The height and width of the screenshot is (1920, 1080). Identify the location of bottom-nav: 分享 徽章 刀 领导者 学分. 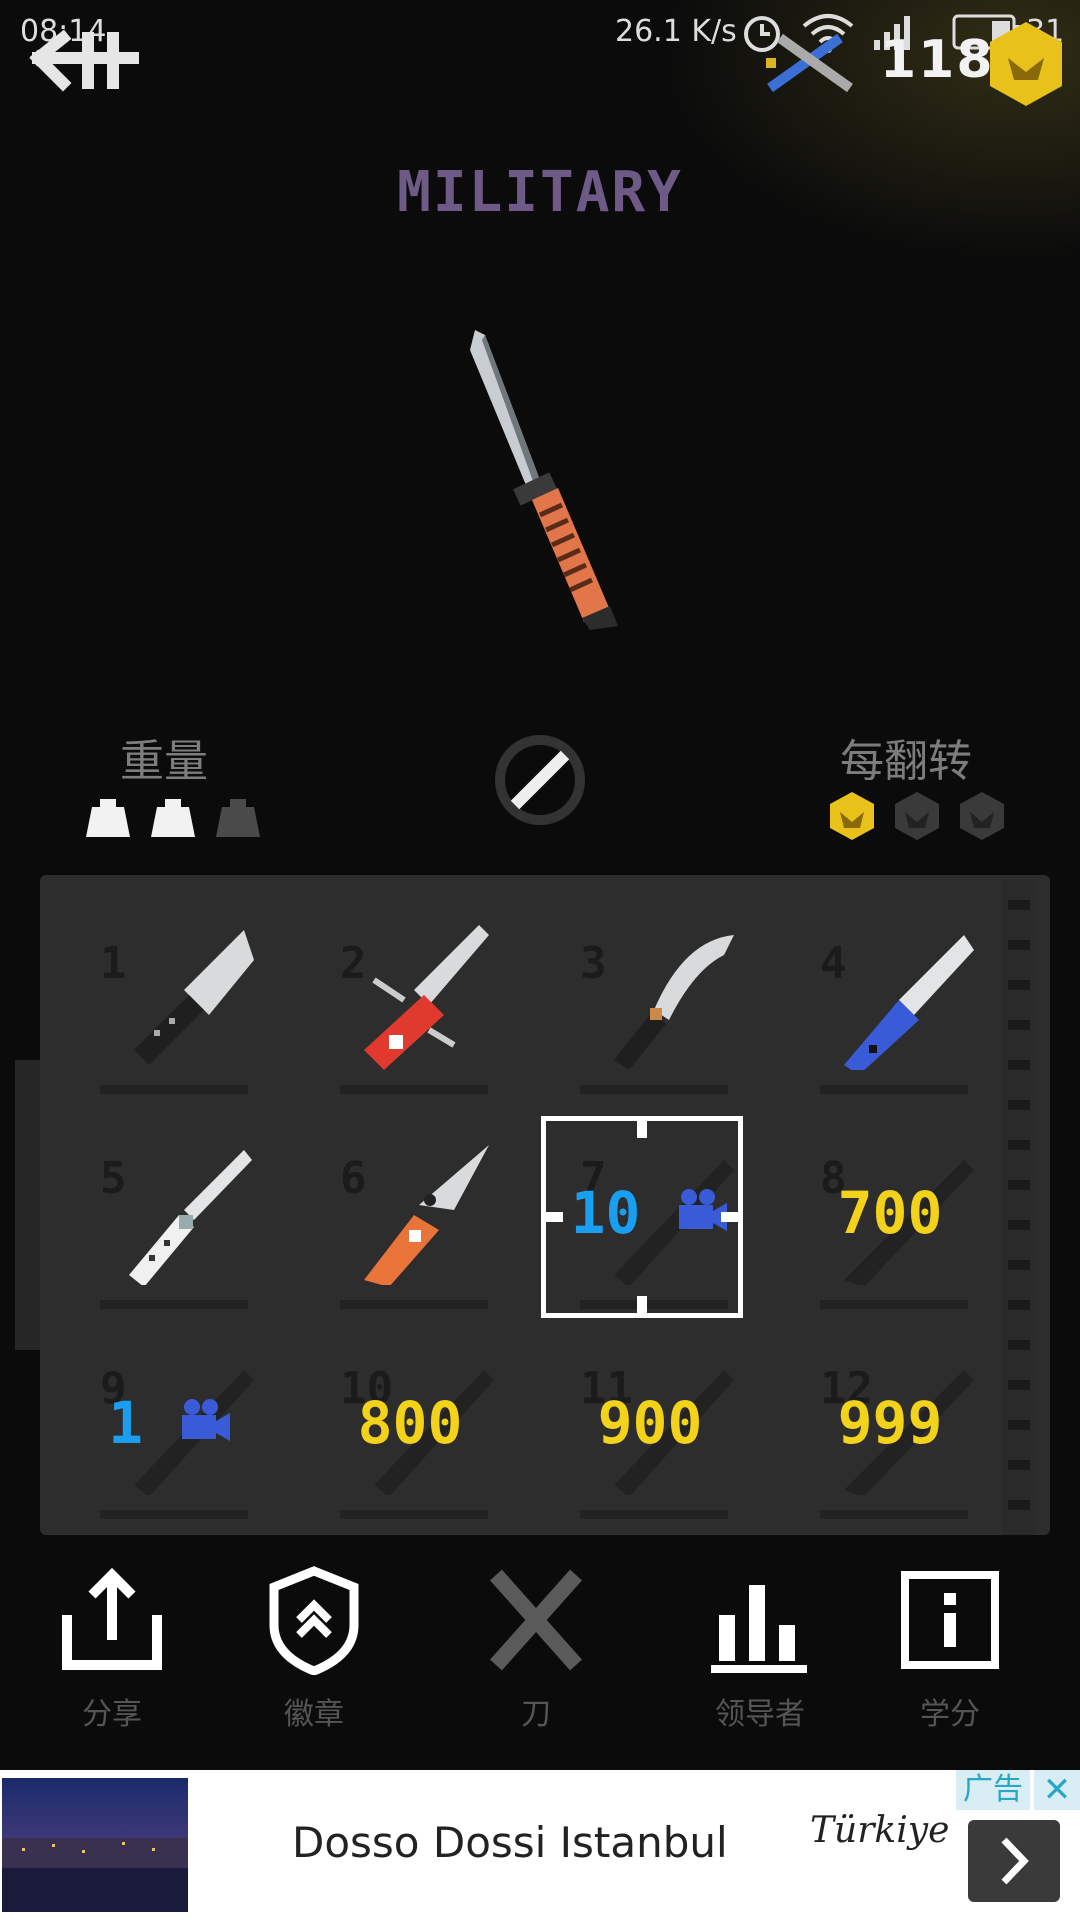
(540, 1665).